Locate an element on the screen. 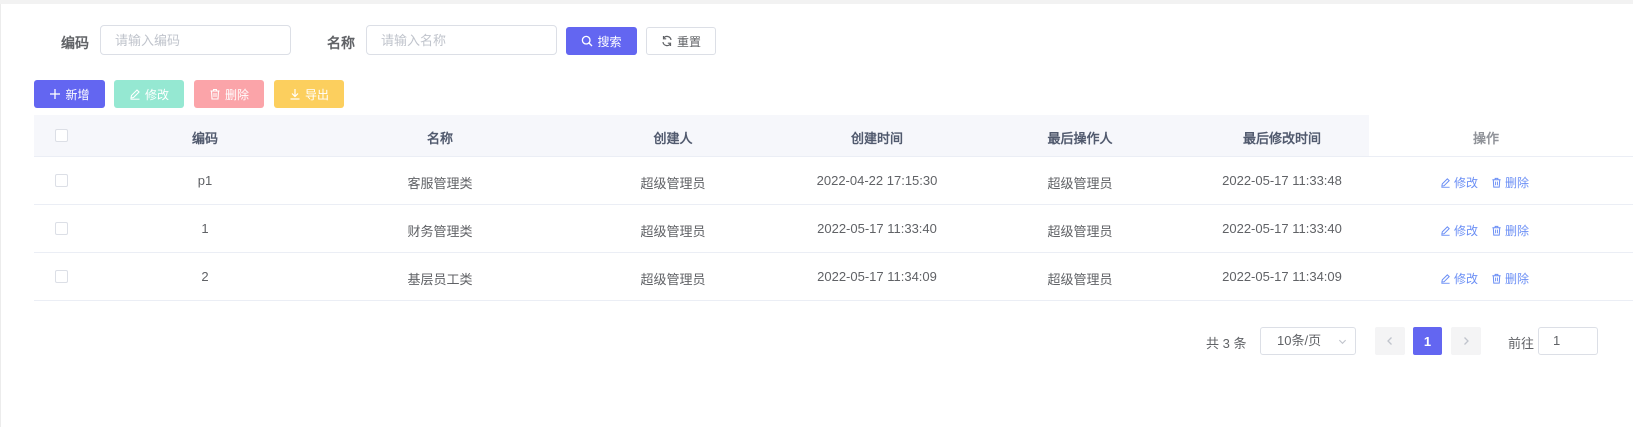  export-button: 导出 is located at coordinates (309, 94).